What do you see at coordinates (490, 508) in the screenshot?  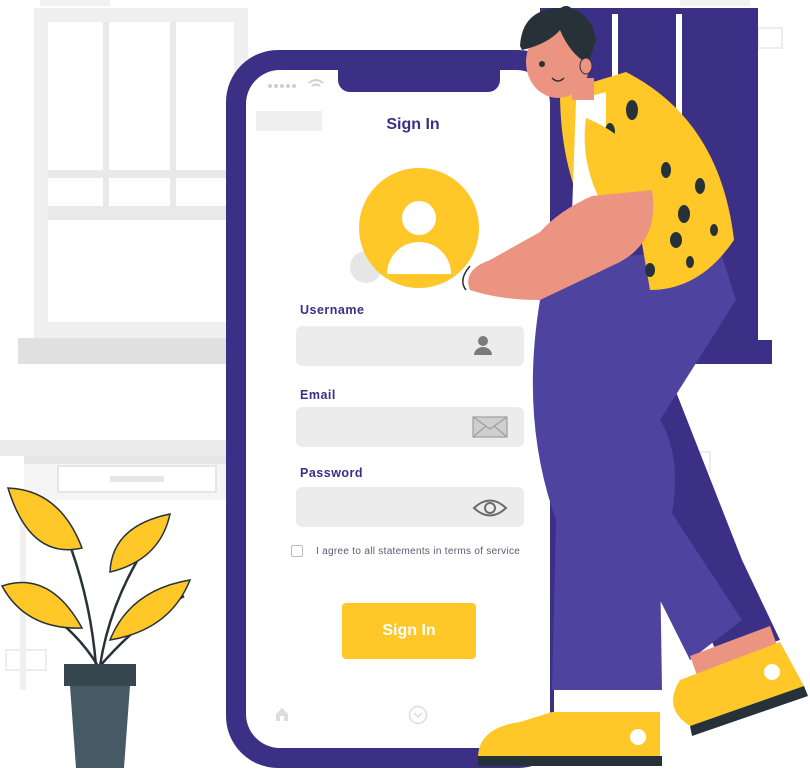 I see `eye-icon` at bounding box center [490, 508].